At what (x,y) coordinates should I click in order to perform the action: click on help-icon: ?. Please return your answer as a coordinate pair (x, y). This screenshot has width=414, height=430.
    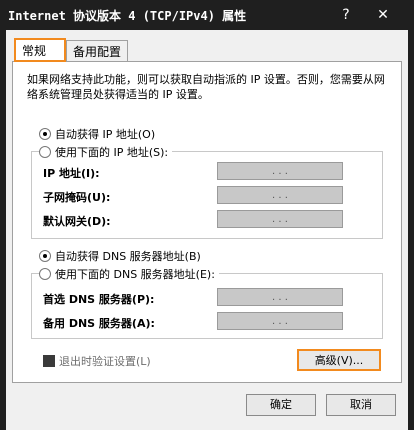
    Looking at the image, I should click on (346, 15).